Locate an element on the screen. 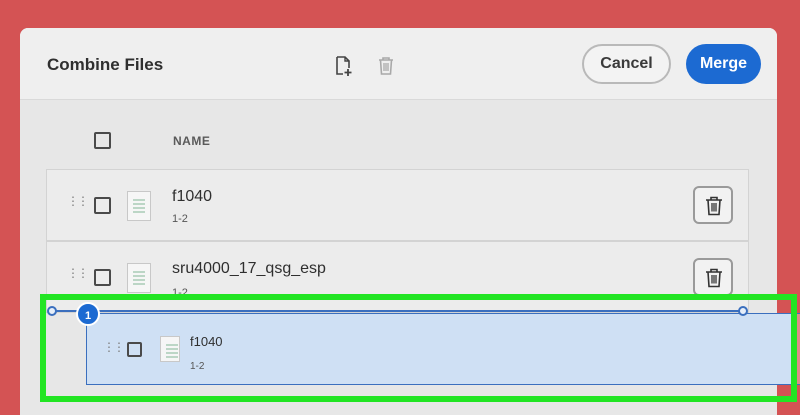 This screenshot has width=800, height=415. file-name: f1040 is located at coordinates (192, 196).